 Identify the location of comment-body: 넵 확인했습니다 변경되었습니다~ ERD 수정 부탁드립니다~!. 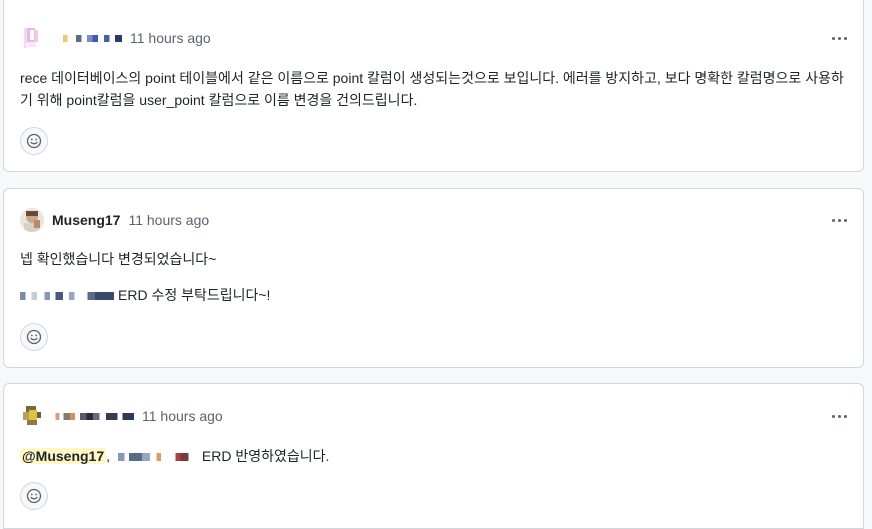
(433, 284).